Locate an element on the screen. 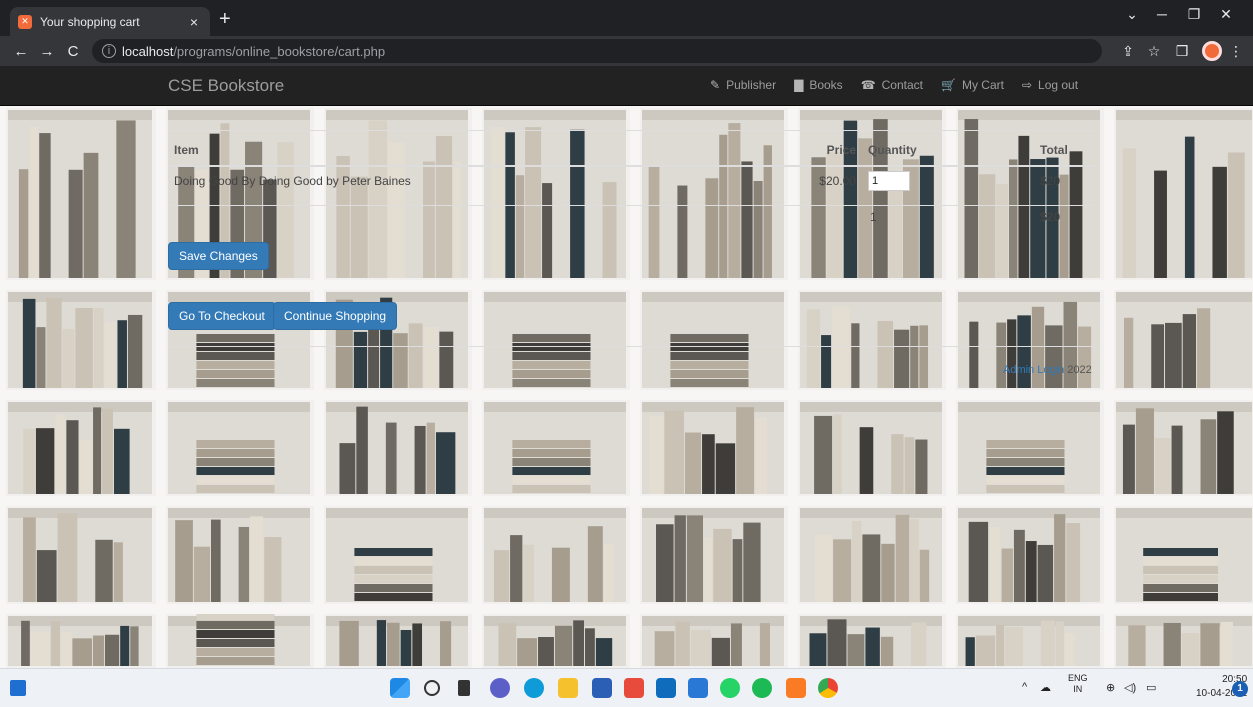 The image size is (1253, 707). search-icon is located at coordinates (432, 688).